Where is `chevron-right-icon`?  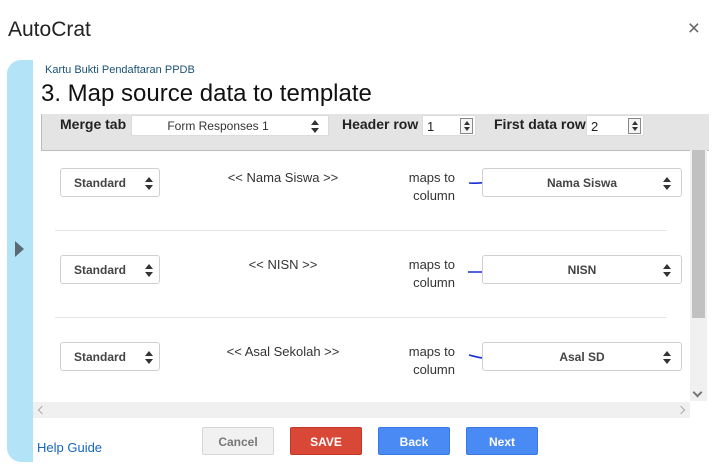 chevron-right-icon is located at coordinates (19, 249).